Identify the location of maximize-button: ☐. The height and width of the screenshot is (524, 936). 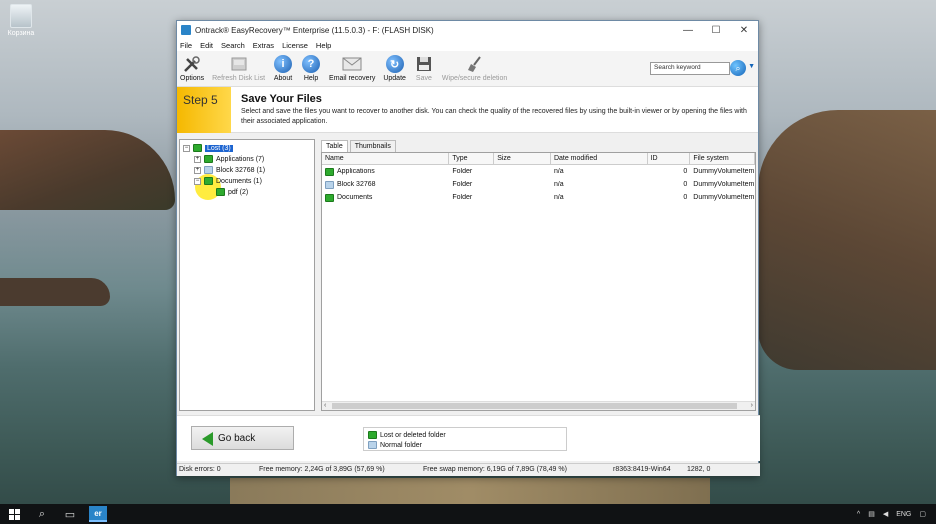
(716, 30).